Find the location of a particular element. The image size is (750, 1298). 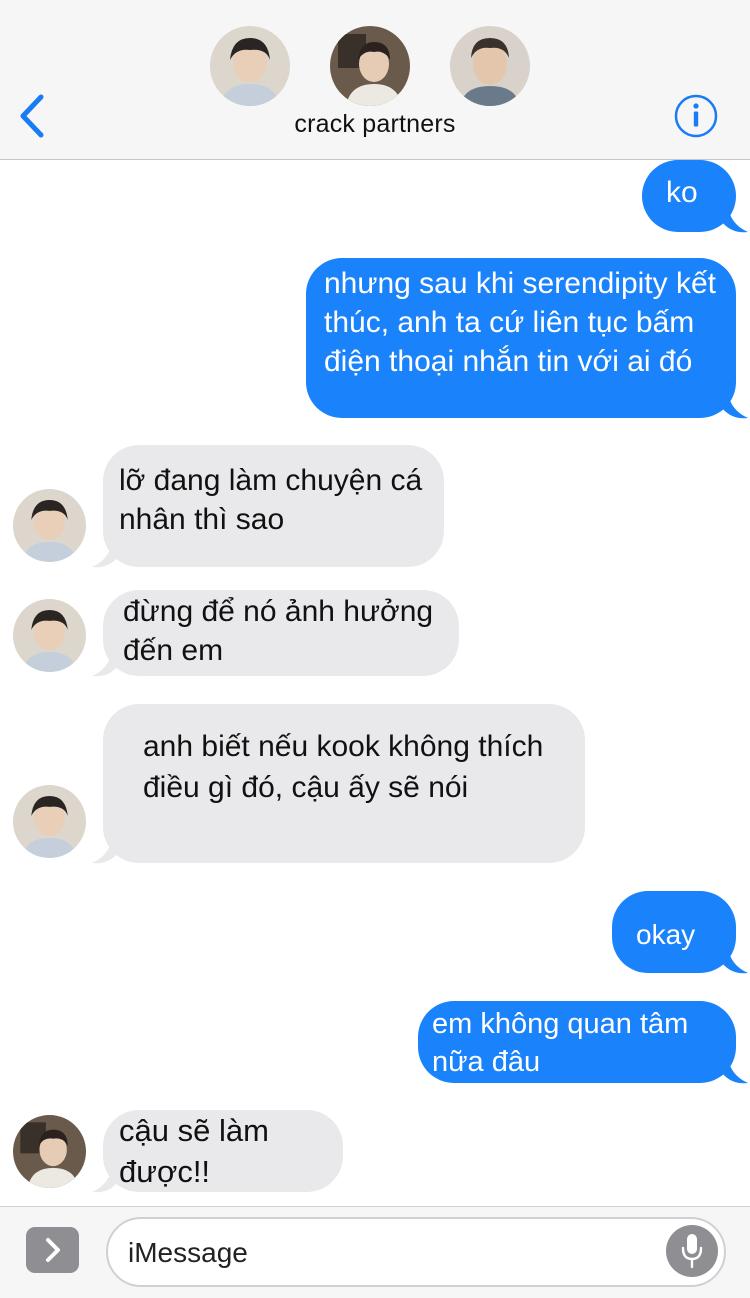

message-bubble-received: đừng để nó ảnh hưởng đến em is located at coordinates (281, 633).